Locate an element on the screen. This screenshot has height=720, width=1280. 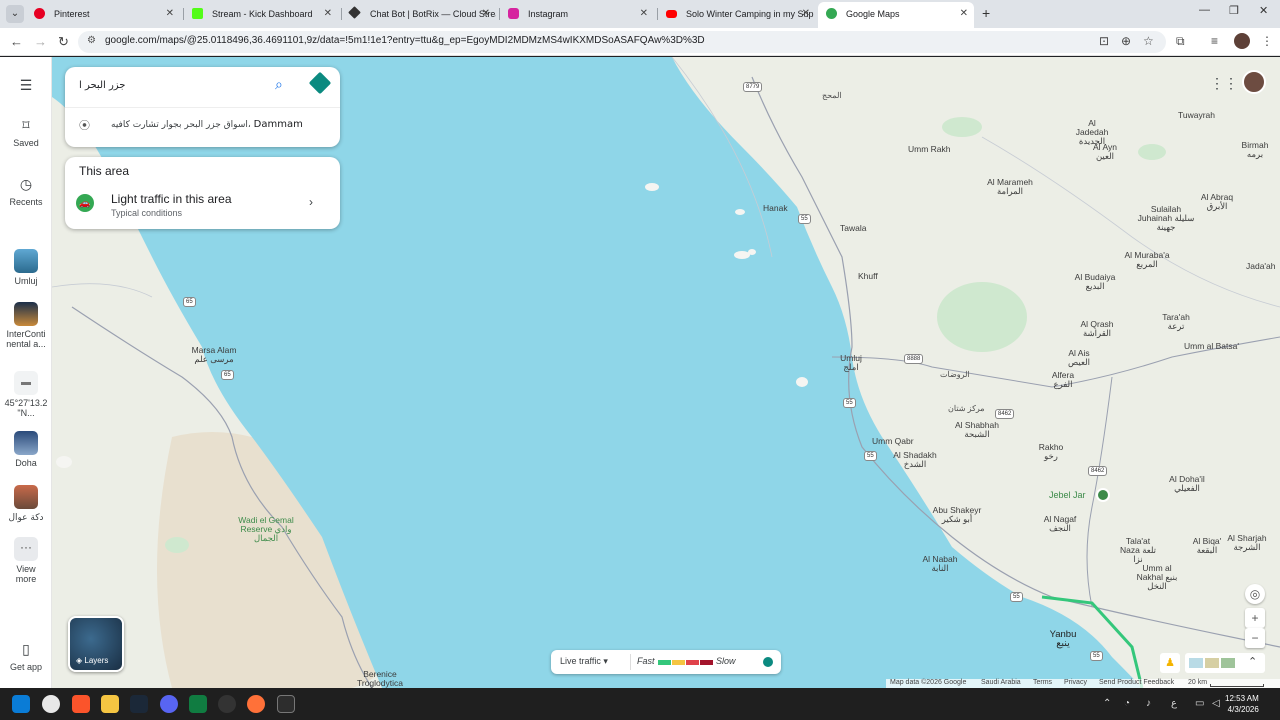
zoom-out-button: − is located at coordinates (1255, 638).